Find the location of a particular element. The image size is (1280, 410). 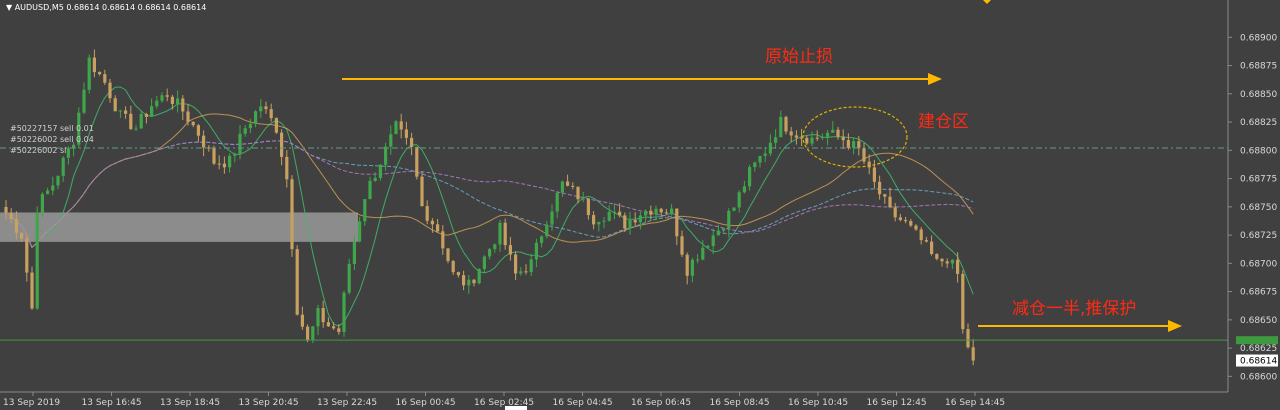

y-tick-label: 0.68825 is located at coordinates (1258, 123).